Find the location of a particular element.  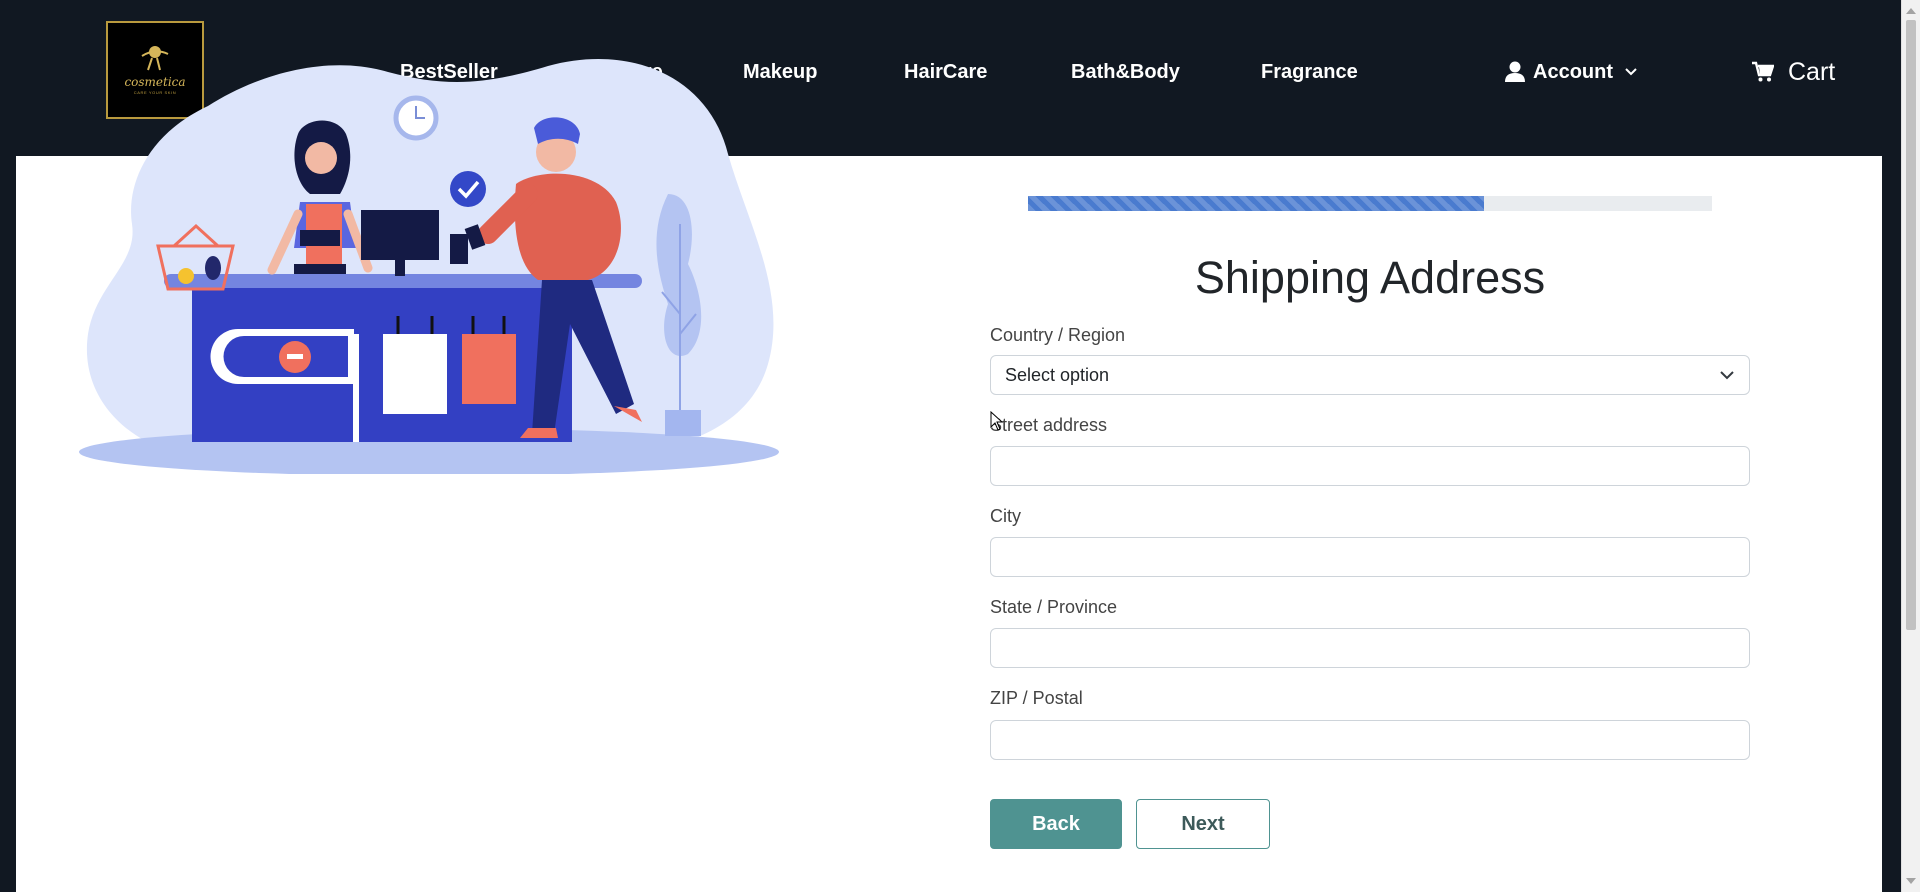

scroll-thumb is located at coordinates (1911, 325).